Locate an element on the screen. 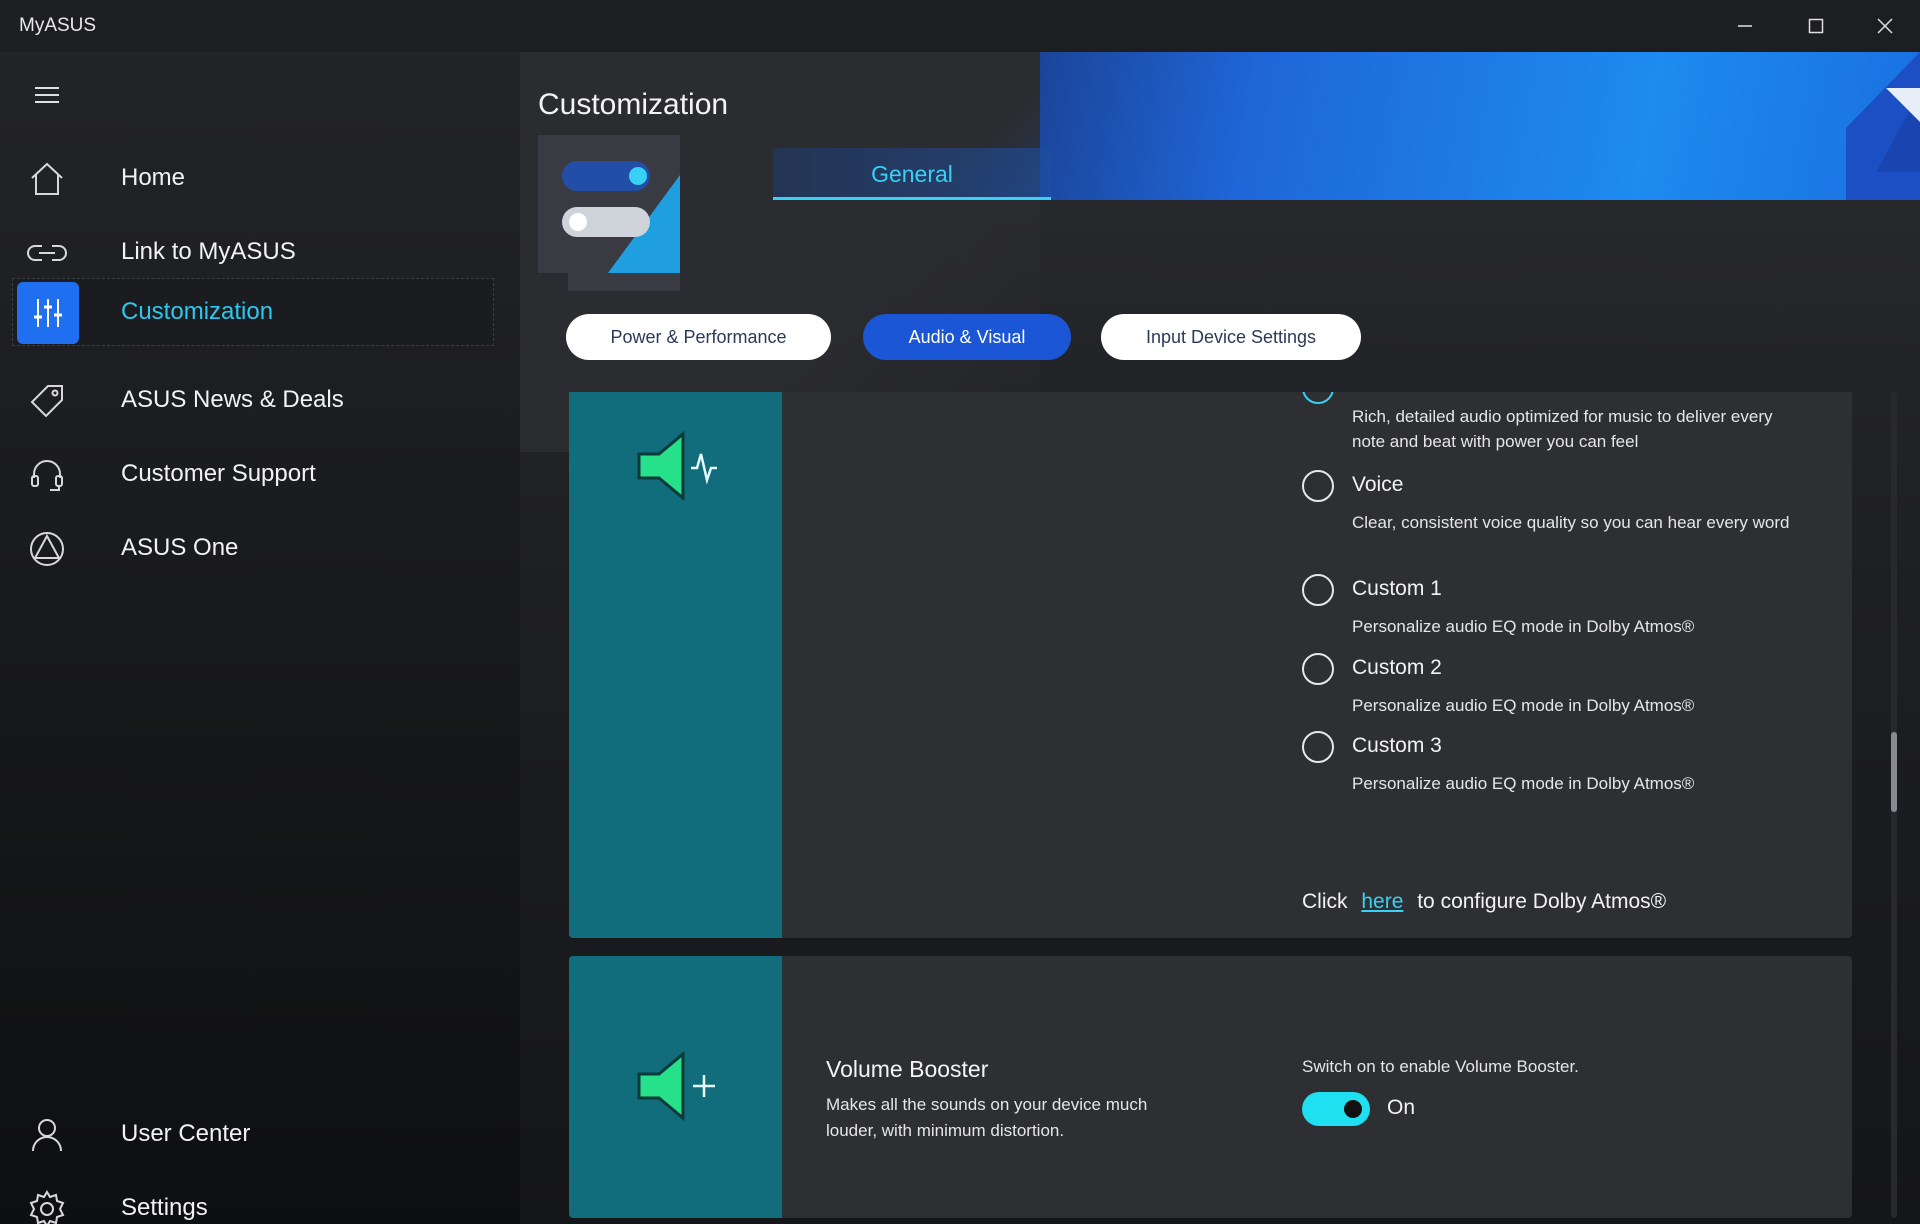 Image resolution: width=1920 pixels, height=1224 pixels. gear-icon is located at coordinates (47, 1207).